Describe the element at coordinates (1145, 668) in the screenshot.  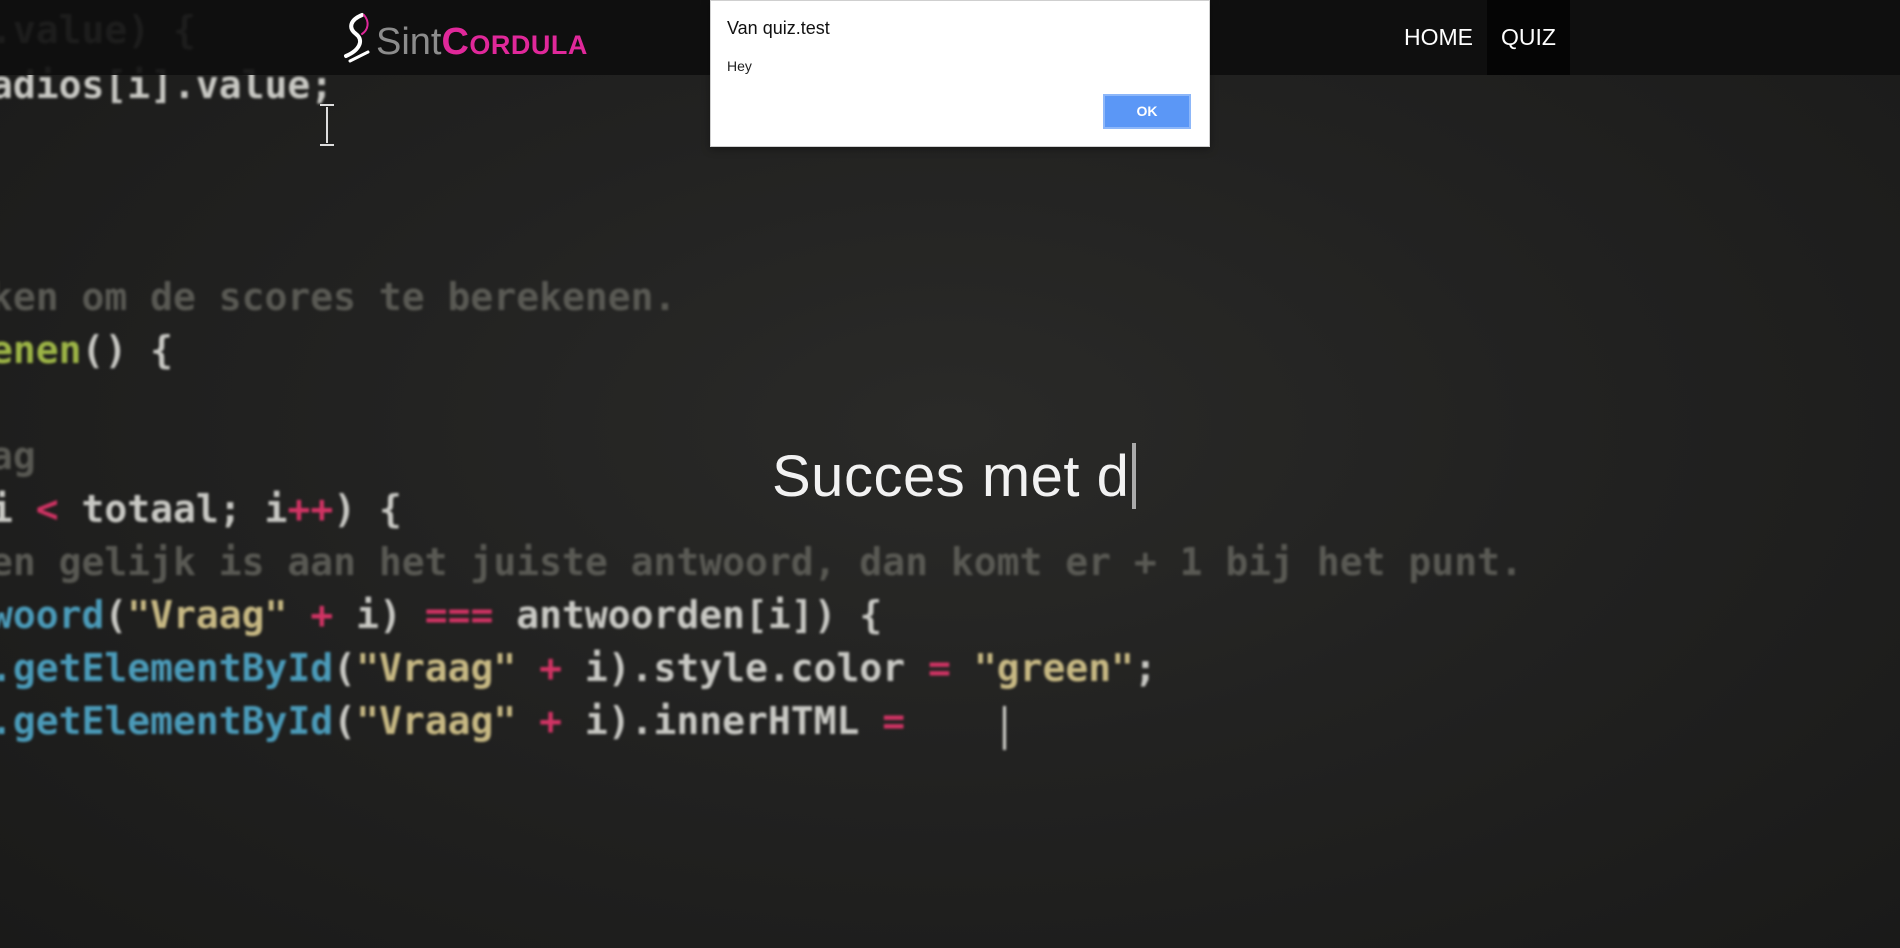
I see `code-token: ;` at that location.